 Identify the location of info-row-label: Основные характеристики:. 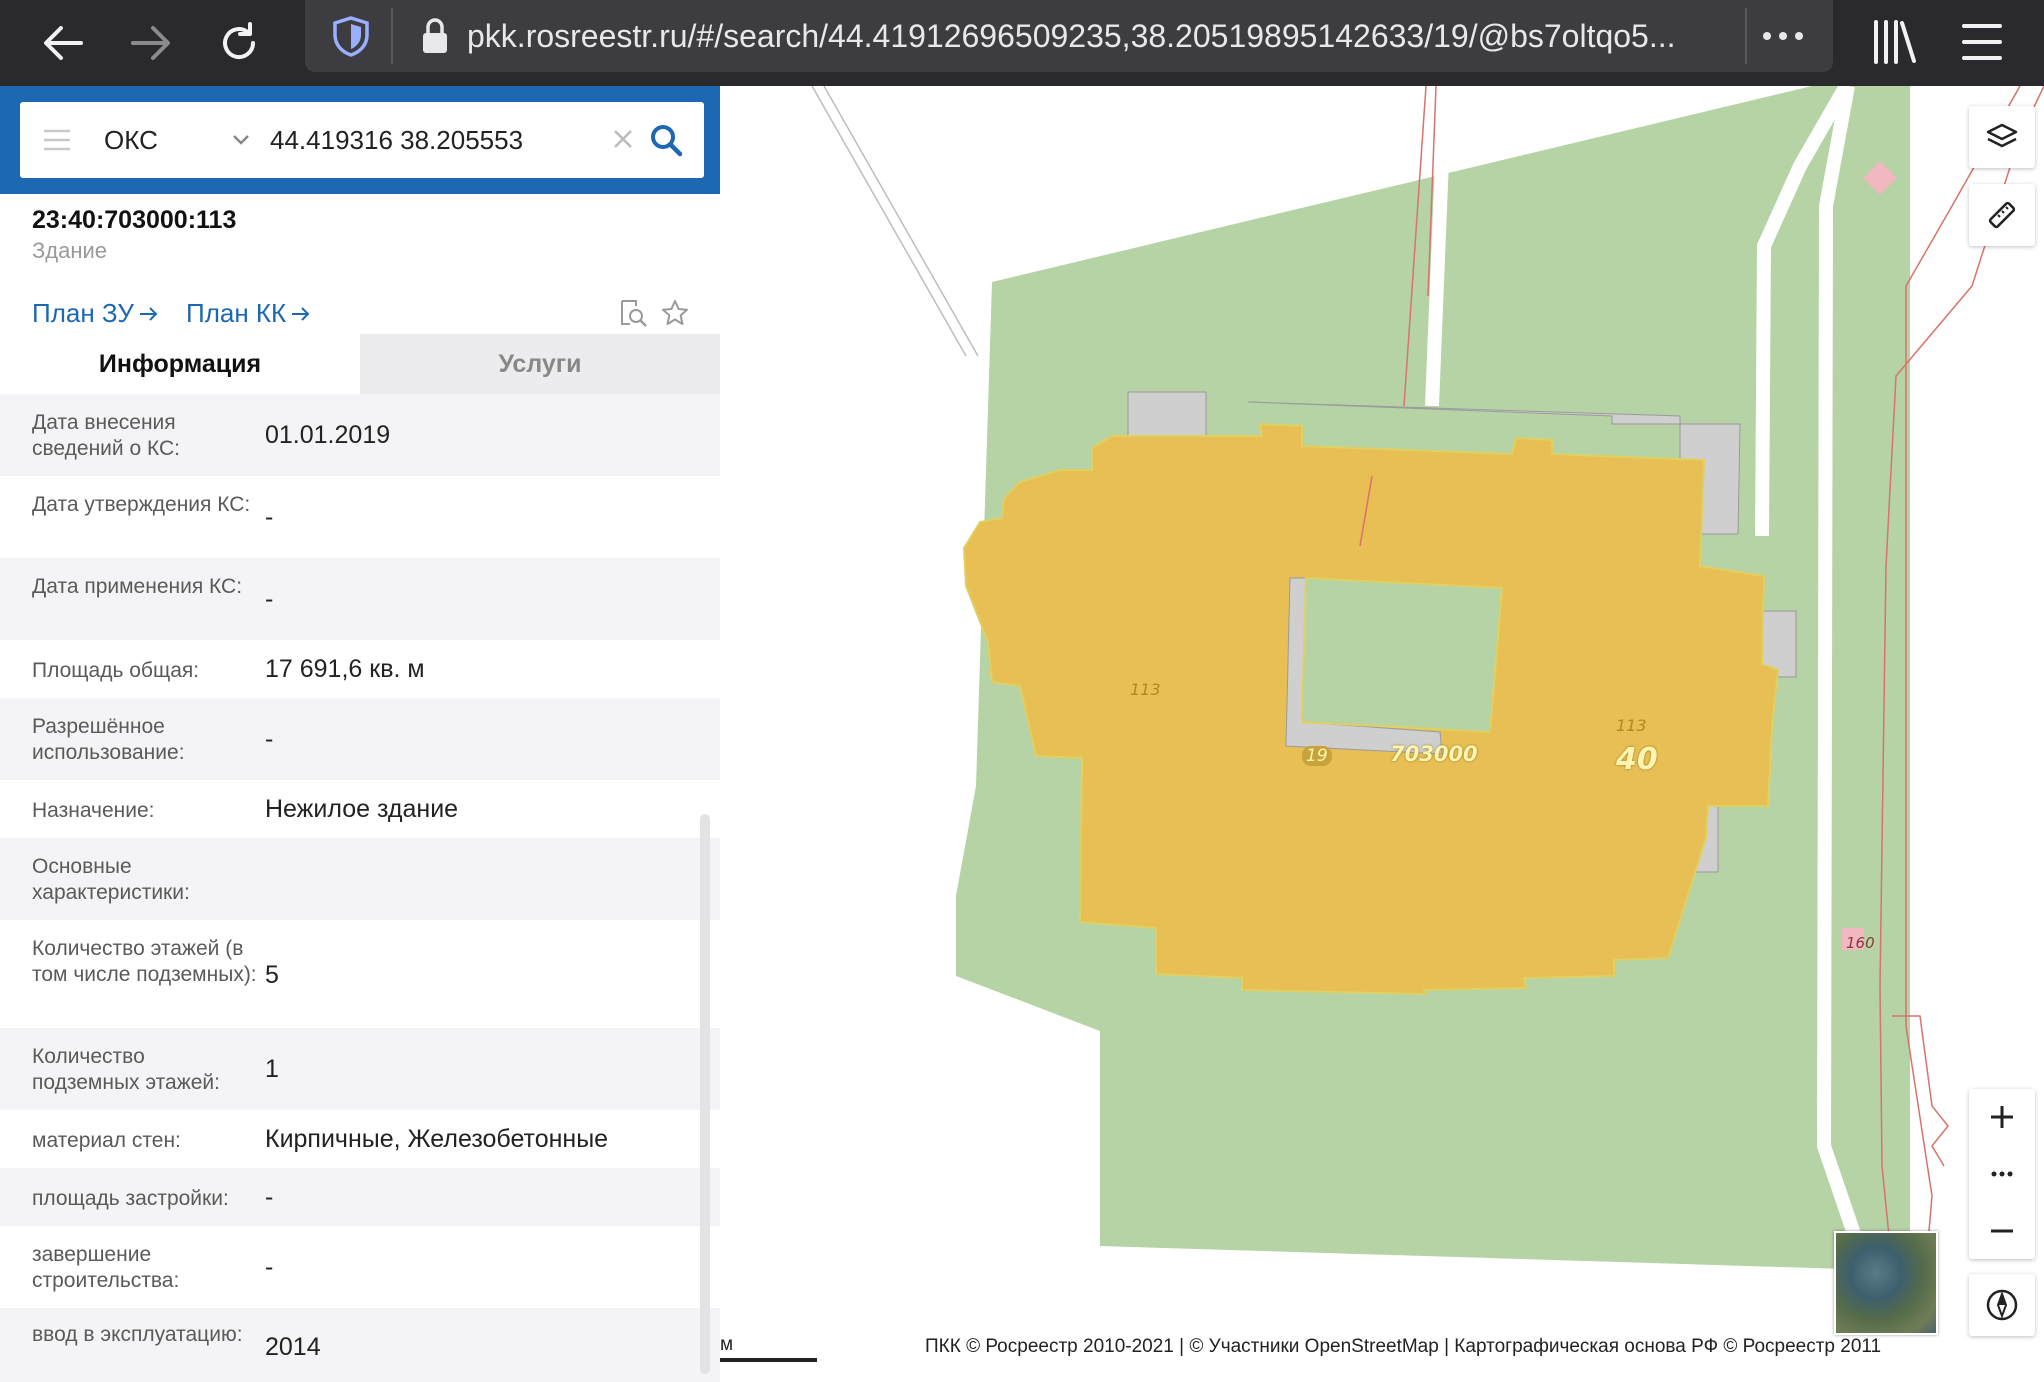
(111, 879).